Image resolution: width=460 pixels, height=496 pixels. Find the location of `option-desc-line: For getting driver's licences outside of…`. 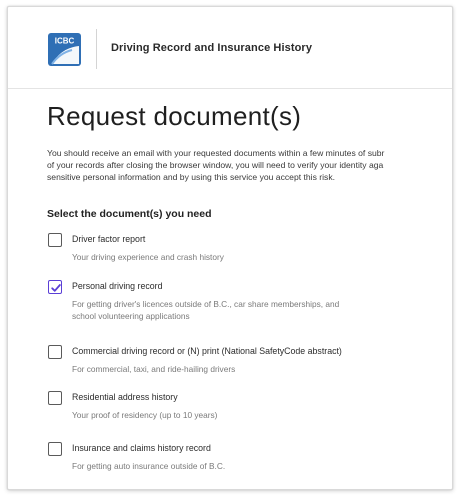

option-desc-line: For getting driver's licences outside of… is located at coordinates (206, 304).